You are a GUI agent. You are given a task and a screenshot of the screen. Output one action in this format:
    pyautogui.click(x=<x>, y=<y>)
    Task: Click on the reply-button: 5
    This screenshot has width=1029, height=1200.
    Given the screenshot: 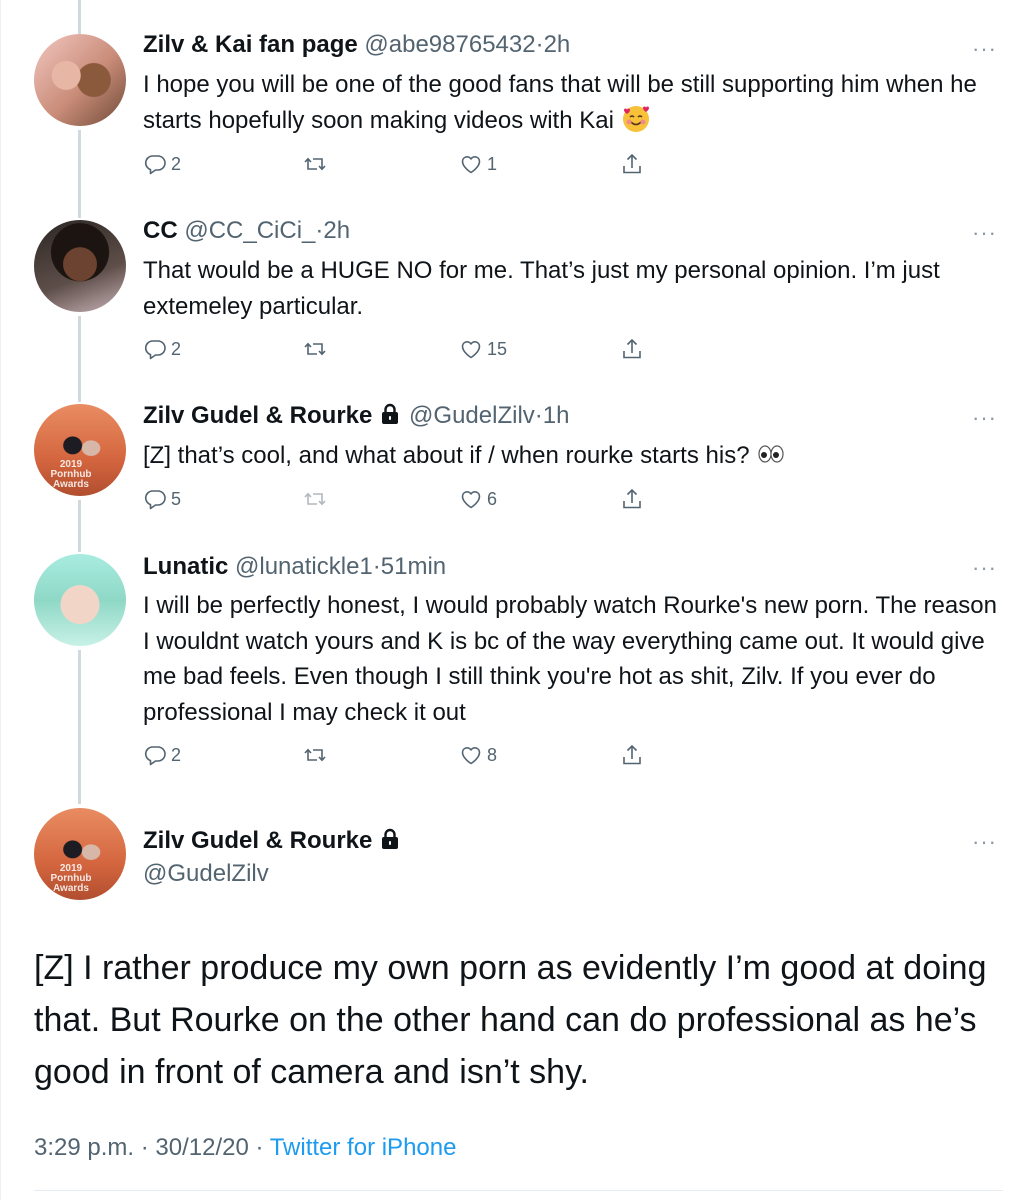 What is the action you would take?
    pyautogui.click(x=162, y=499)
    